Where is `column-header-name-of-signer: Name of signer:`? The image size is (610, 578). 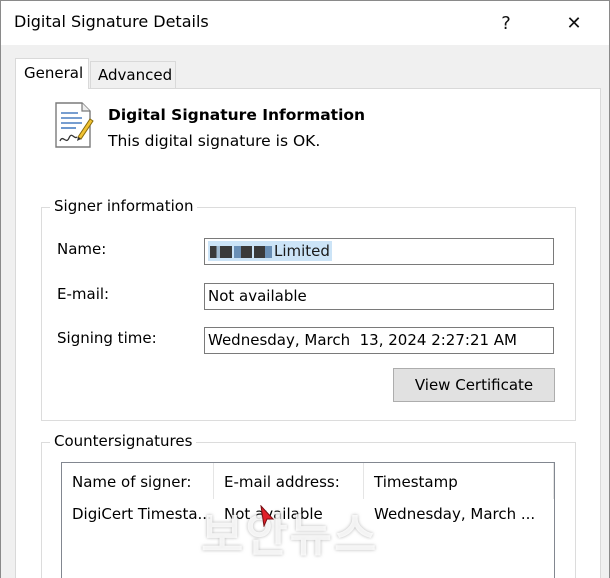 column-header-name-of-signer: Name of signer: is located at coordinates (138, 481).